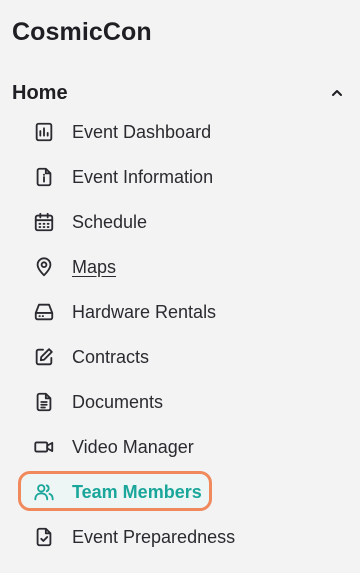 This screenshot has height=573, width=360. Describe the element at coordinates (82, 32) in the screenshot. I see `app-title: CosmicCon` at that location.